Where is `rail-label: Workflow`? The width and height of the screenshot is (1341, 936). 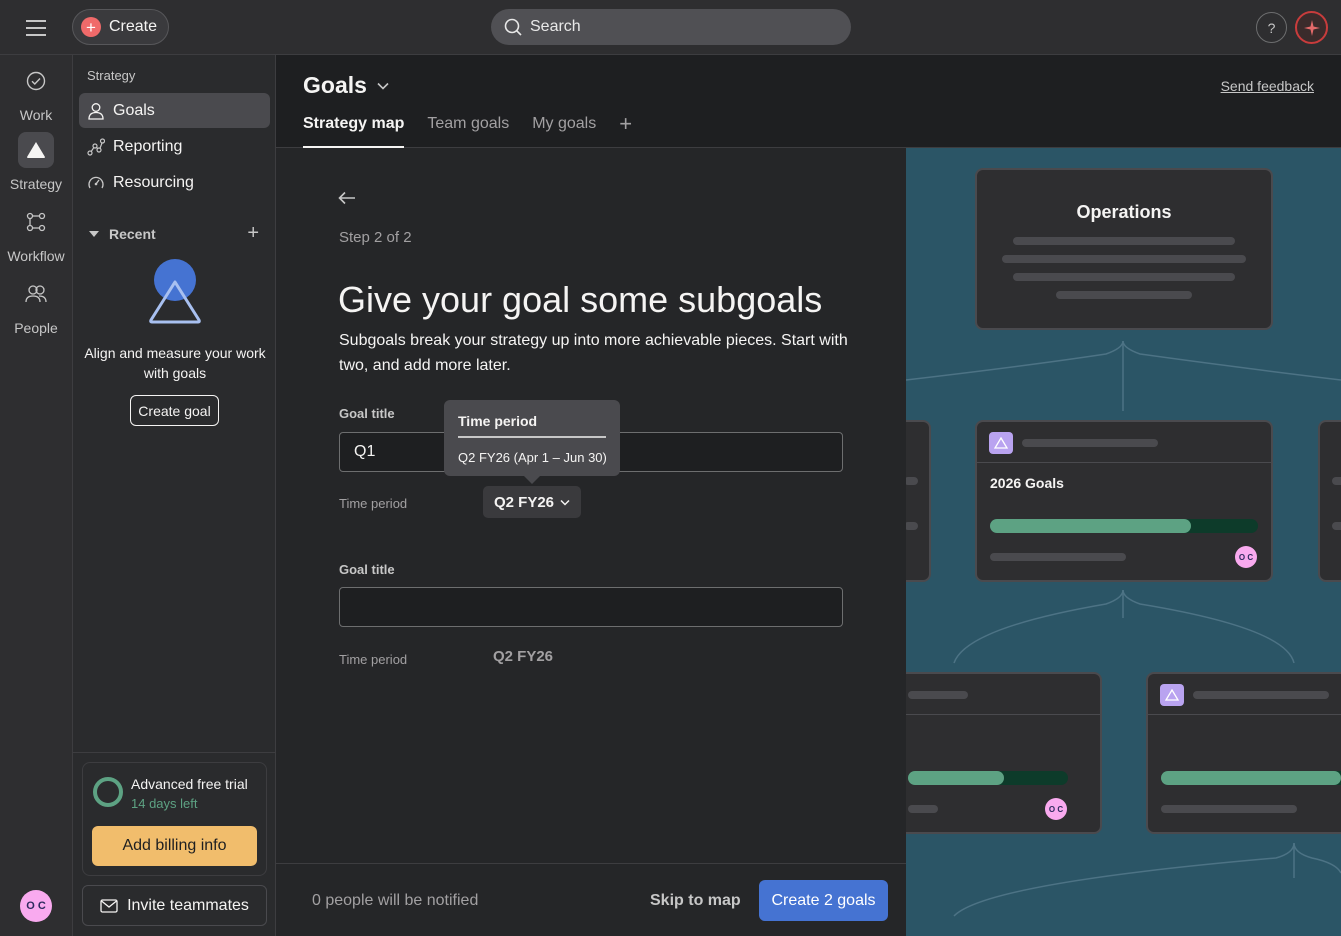
rail-label: Workflow is located at coordinates (36, 256).